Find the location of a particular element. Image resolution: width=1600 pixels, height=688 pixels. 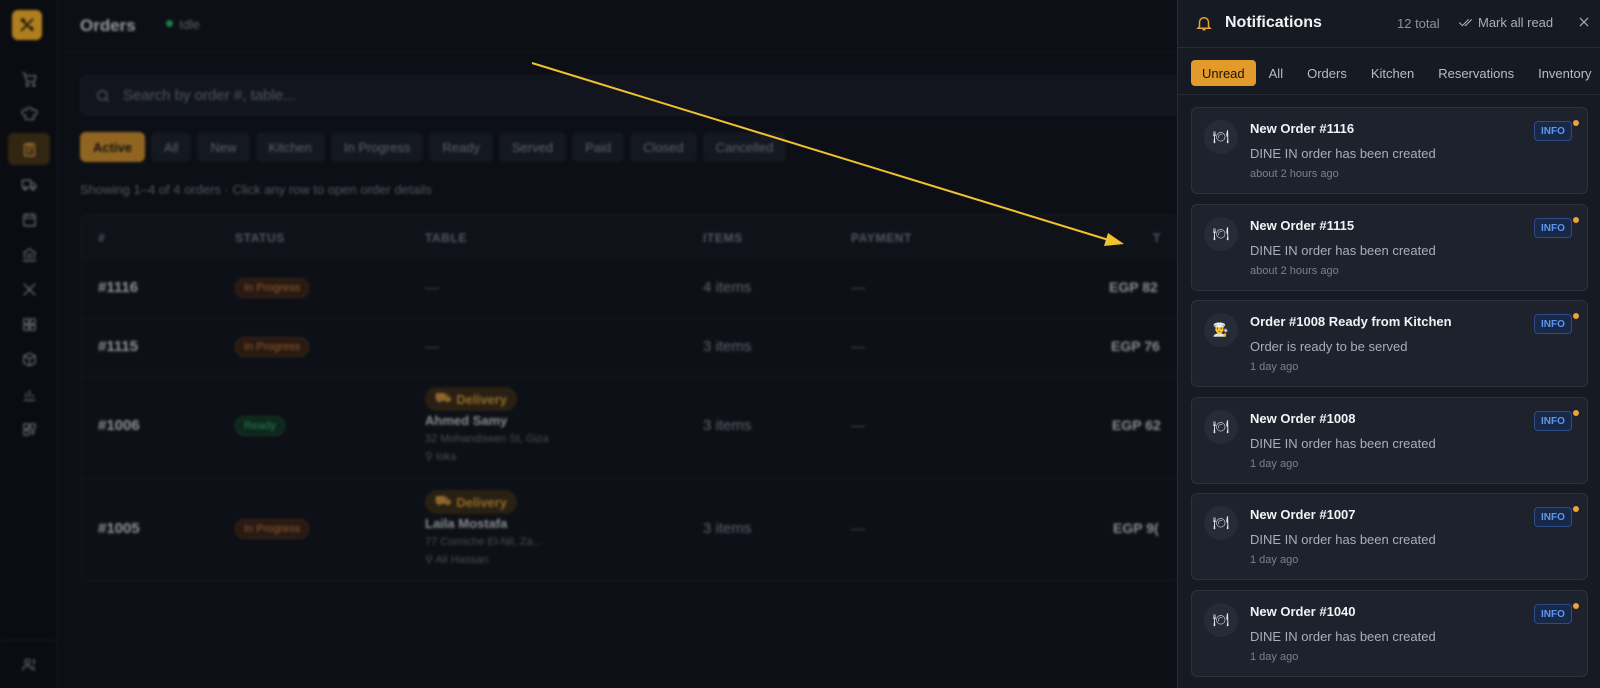

column-header-payment: PAYMENT is located at coordinates (881, 238).